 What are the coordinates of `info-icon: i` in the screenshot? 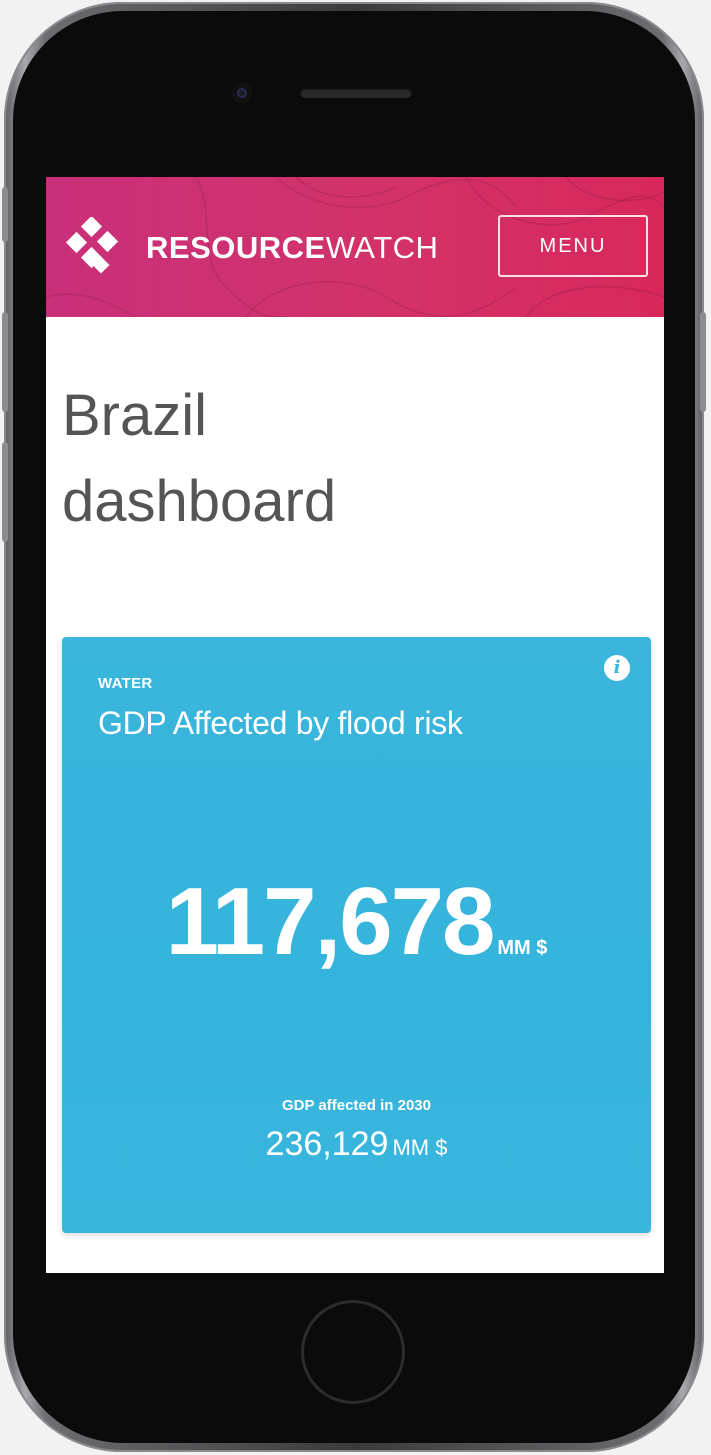 It's located at (617, 668).